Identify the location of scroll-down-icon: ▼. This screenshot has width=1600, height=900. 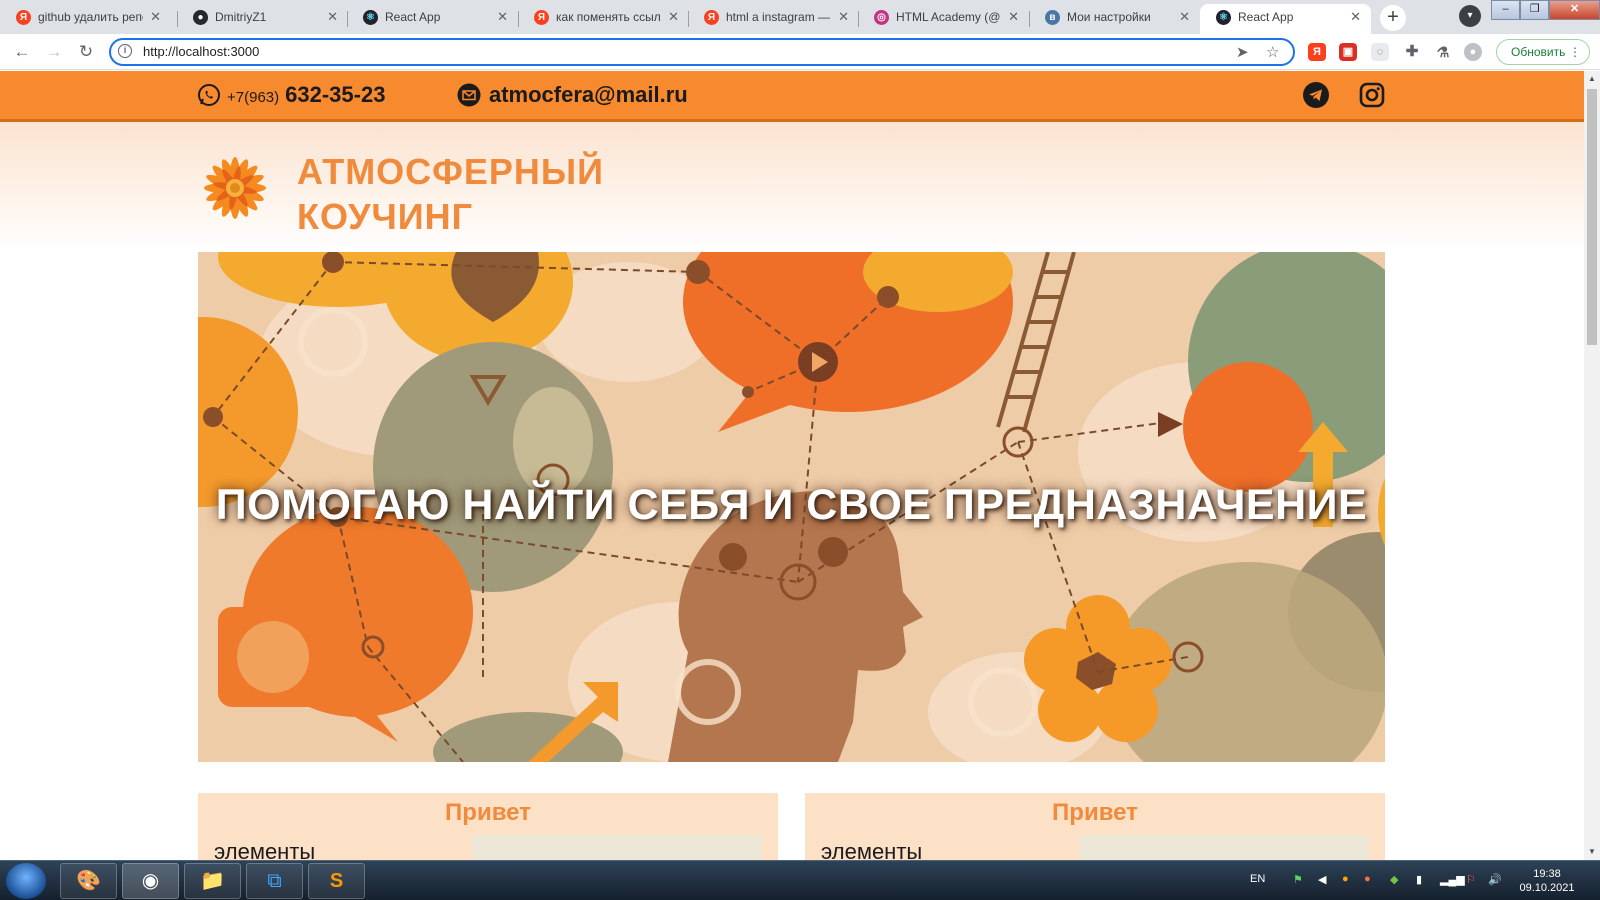
(1592, 852).